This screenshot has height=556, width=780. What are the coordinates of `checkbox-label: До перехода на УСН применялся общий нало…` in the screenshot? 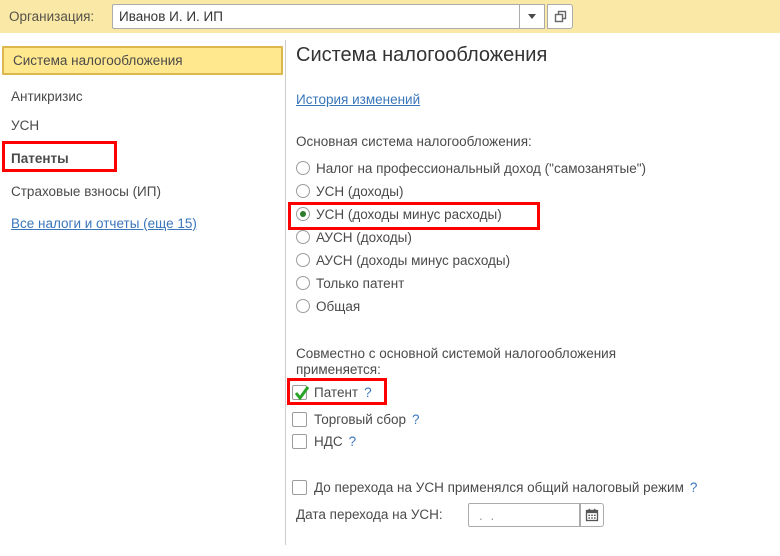 It's located at (499, 487).